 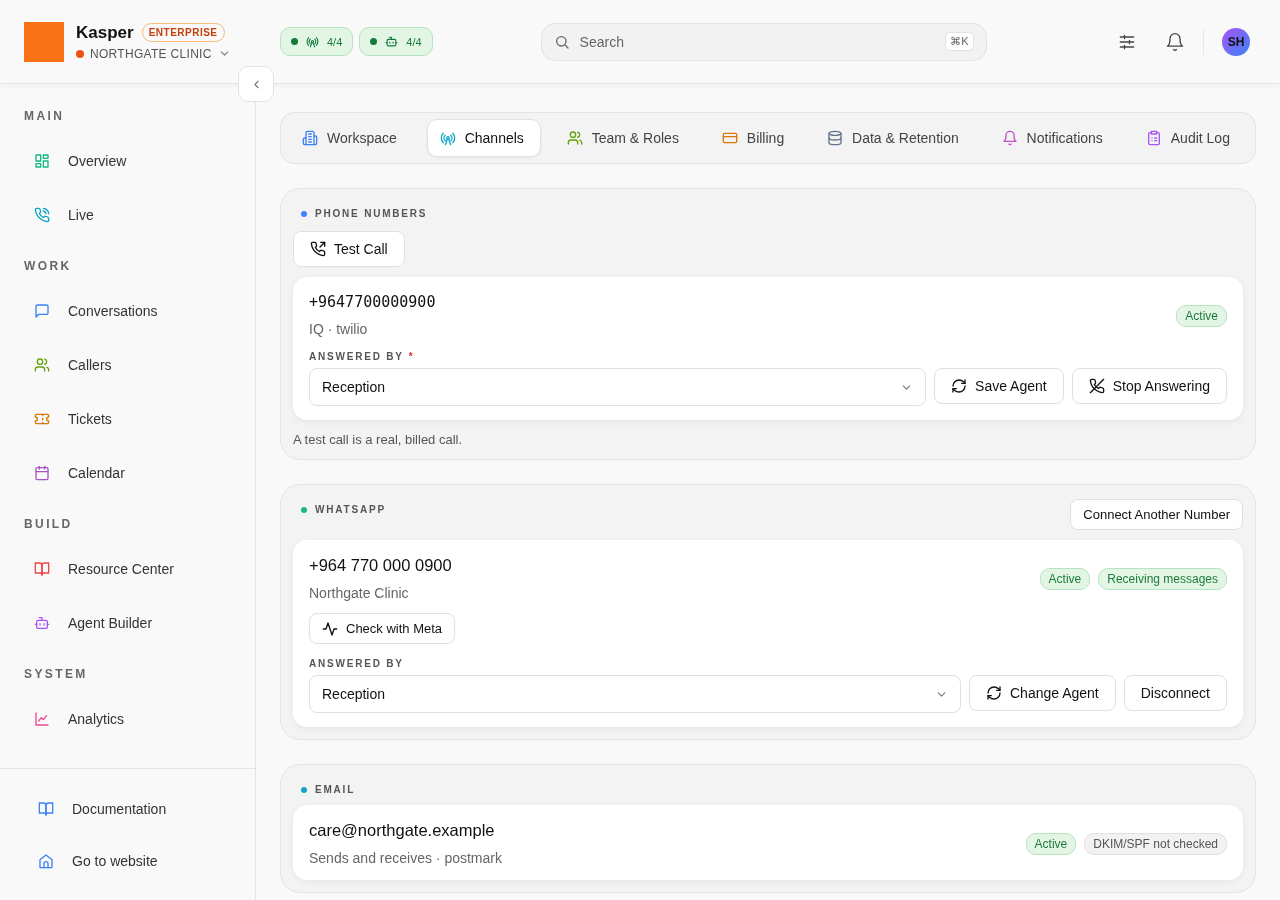 What do you see at coordinates (378, 439) in the screenshot?
I see `section-note: A test call is a real, billed call.` at bounding box center [378, 439].